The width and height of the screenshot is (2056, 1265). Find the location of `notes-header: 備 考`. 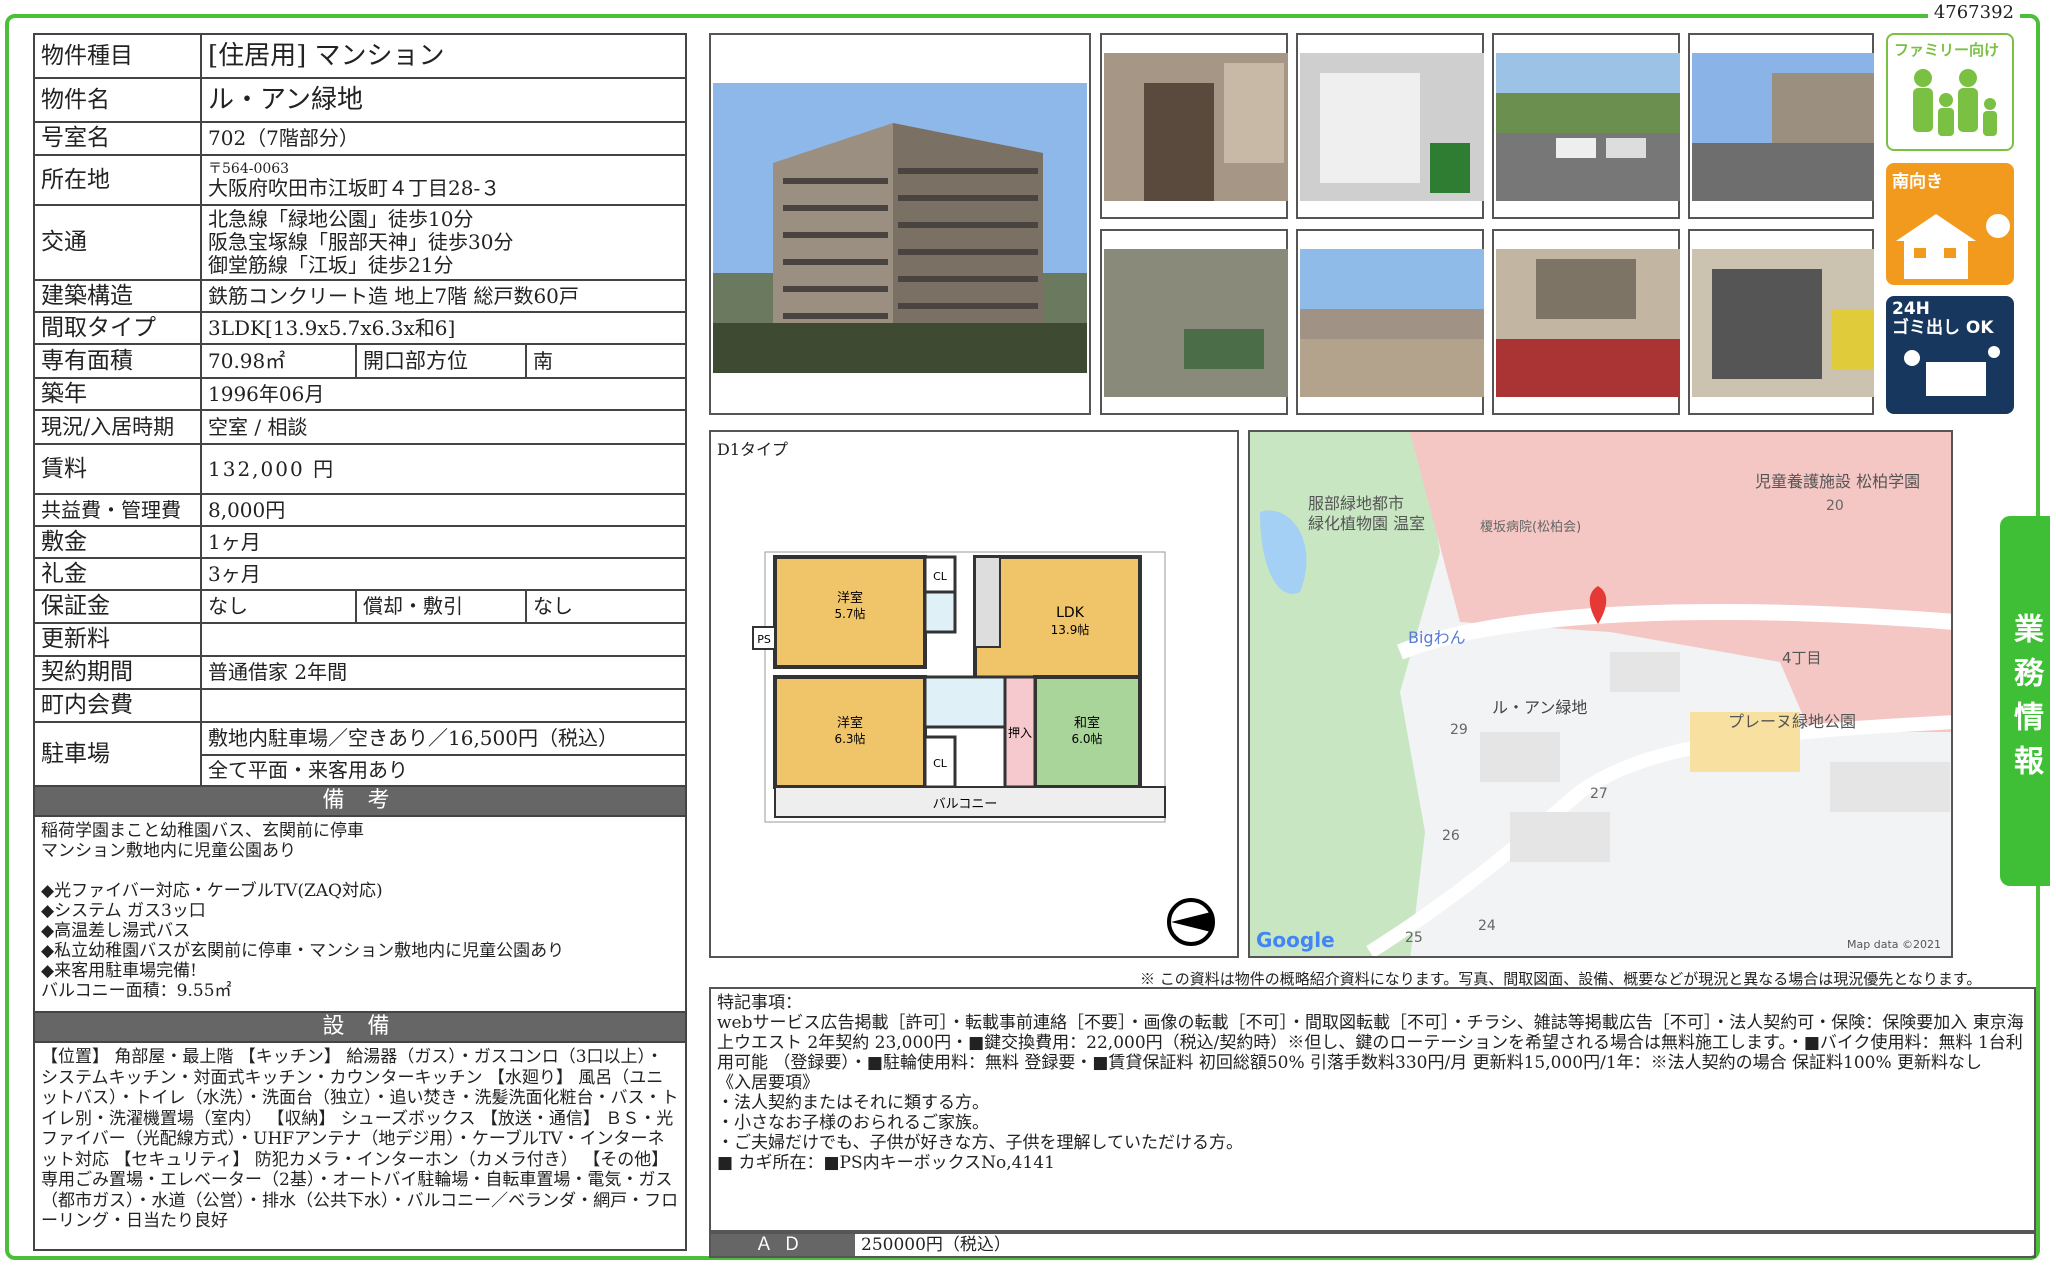

notes-header: 備 考 is located at coordinates (360, 802).